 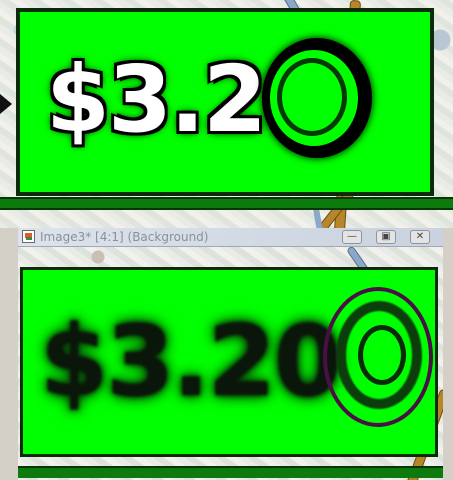 I want to click on pointer-tab-icon, so click(x=6, y=104).